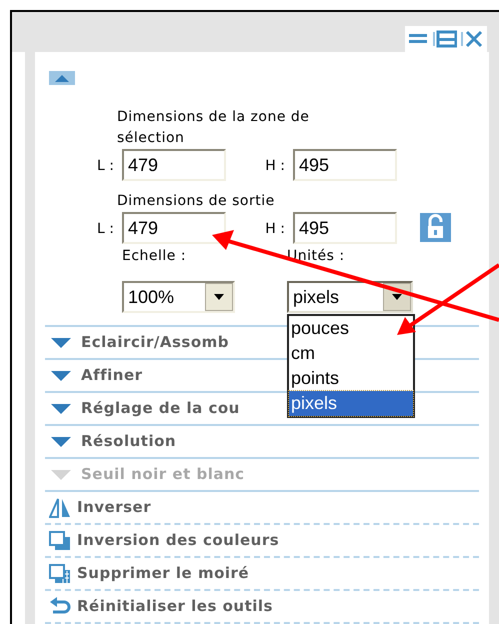 The width and height of the screenshot is (499, 624). Describe the element at coordinates (60, 540) in the screenshot. I see `layered-squares-icon` at that location.